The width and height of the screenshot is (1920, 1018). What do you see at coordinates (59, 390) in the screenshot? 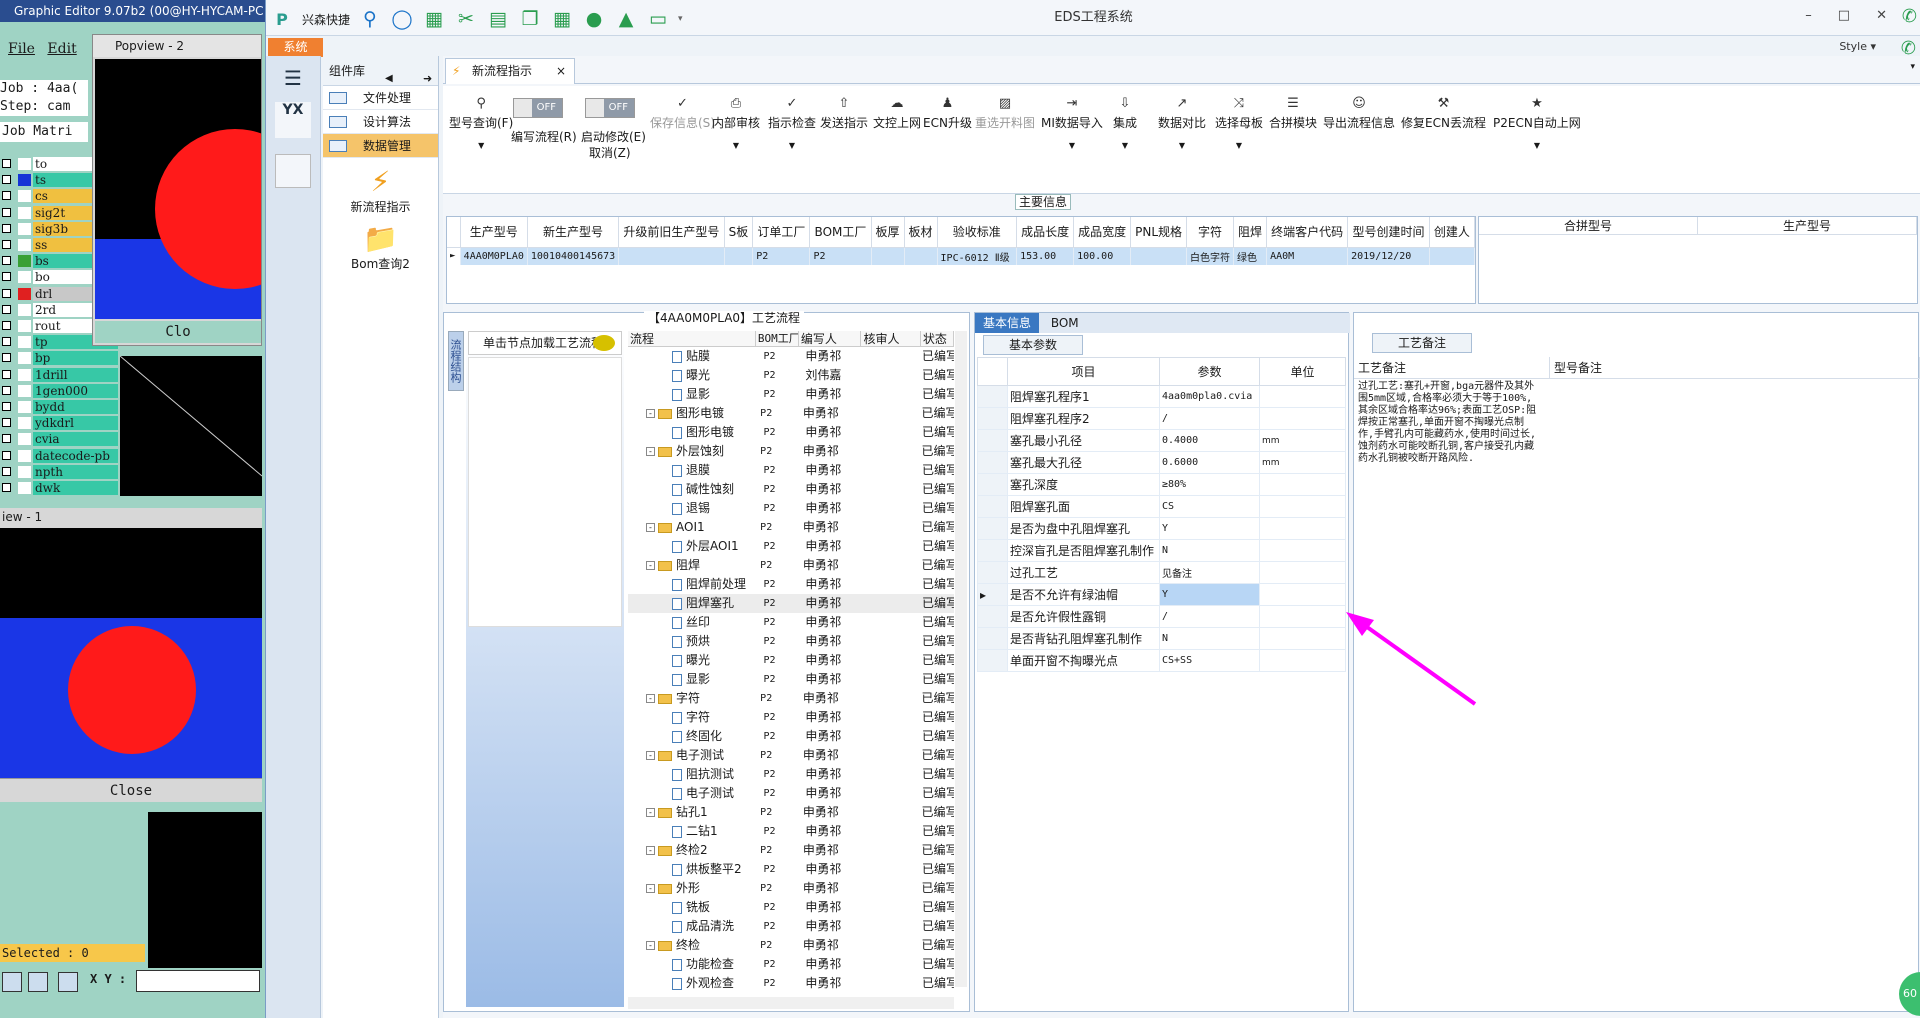
I see `layer-row: 1gen000` at bounding box center [59, 390].